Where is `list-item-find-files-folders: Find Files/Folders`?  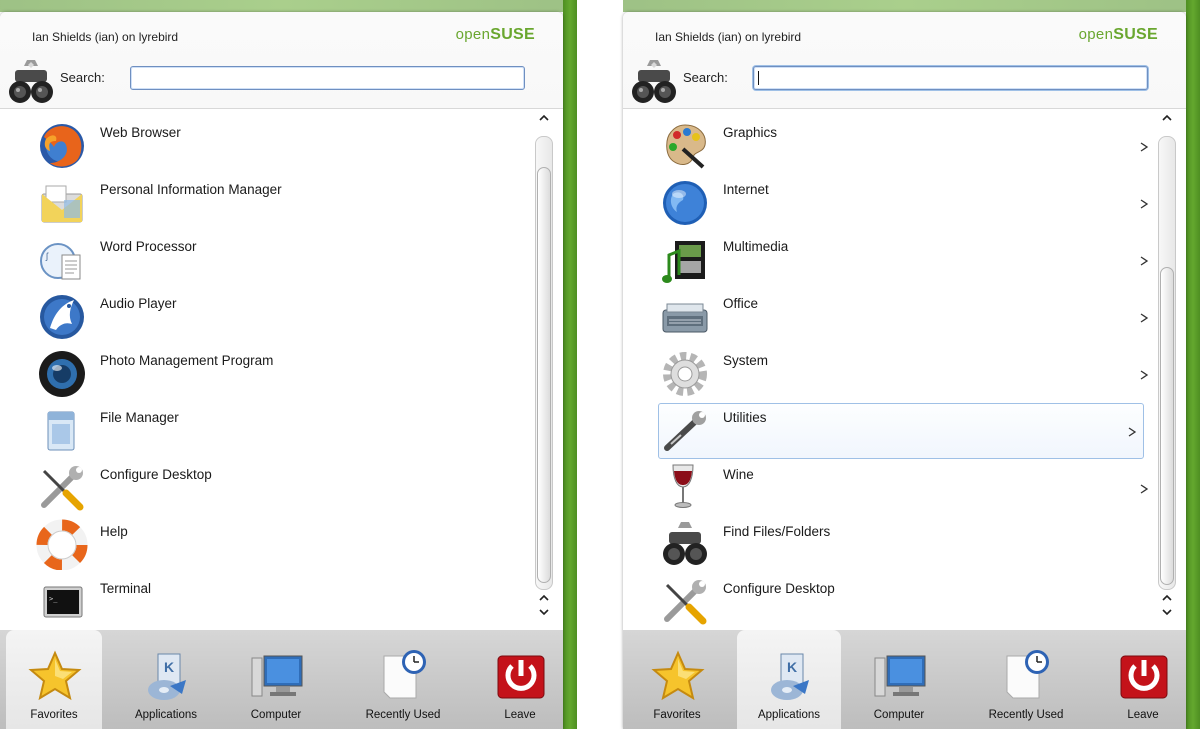
list-item-find-files-folders: Find Files/Folders is located at coordinates (904, 545).